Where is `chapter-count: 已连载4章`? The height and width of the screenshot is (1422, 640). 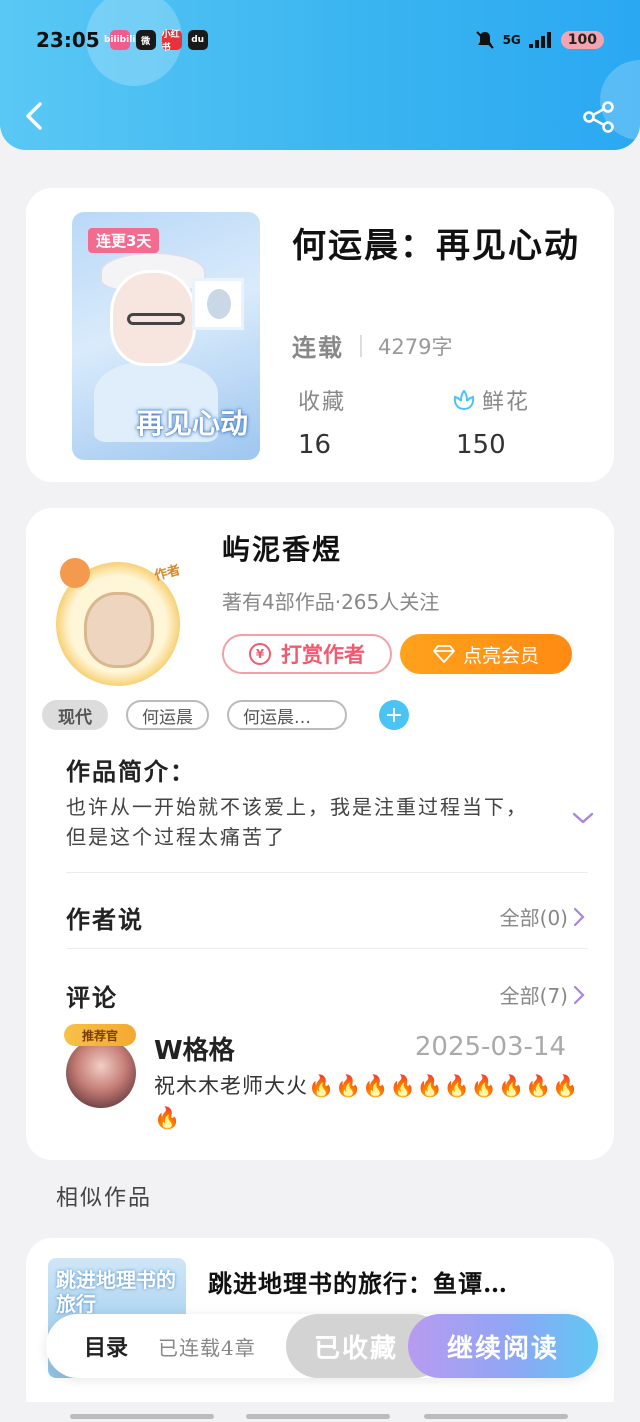 chapter-count: 已连载4章 is located at coordinates (207, 1348).